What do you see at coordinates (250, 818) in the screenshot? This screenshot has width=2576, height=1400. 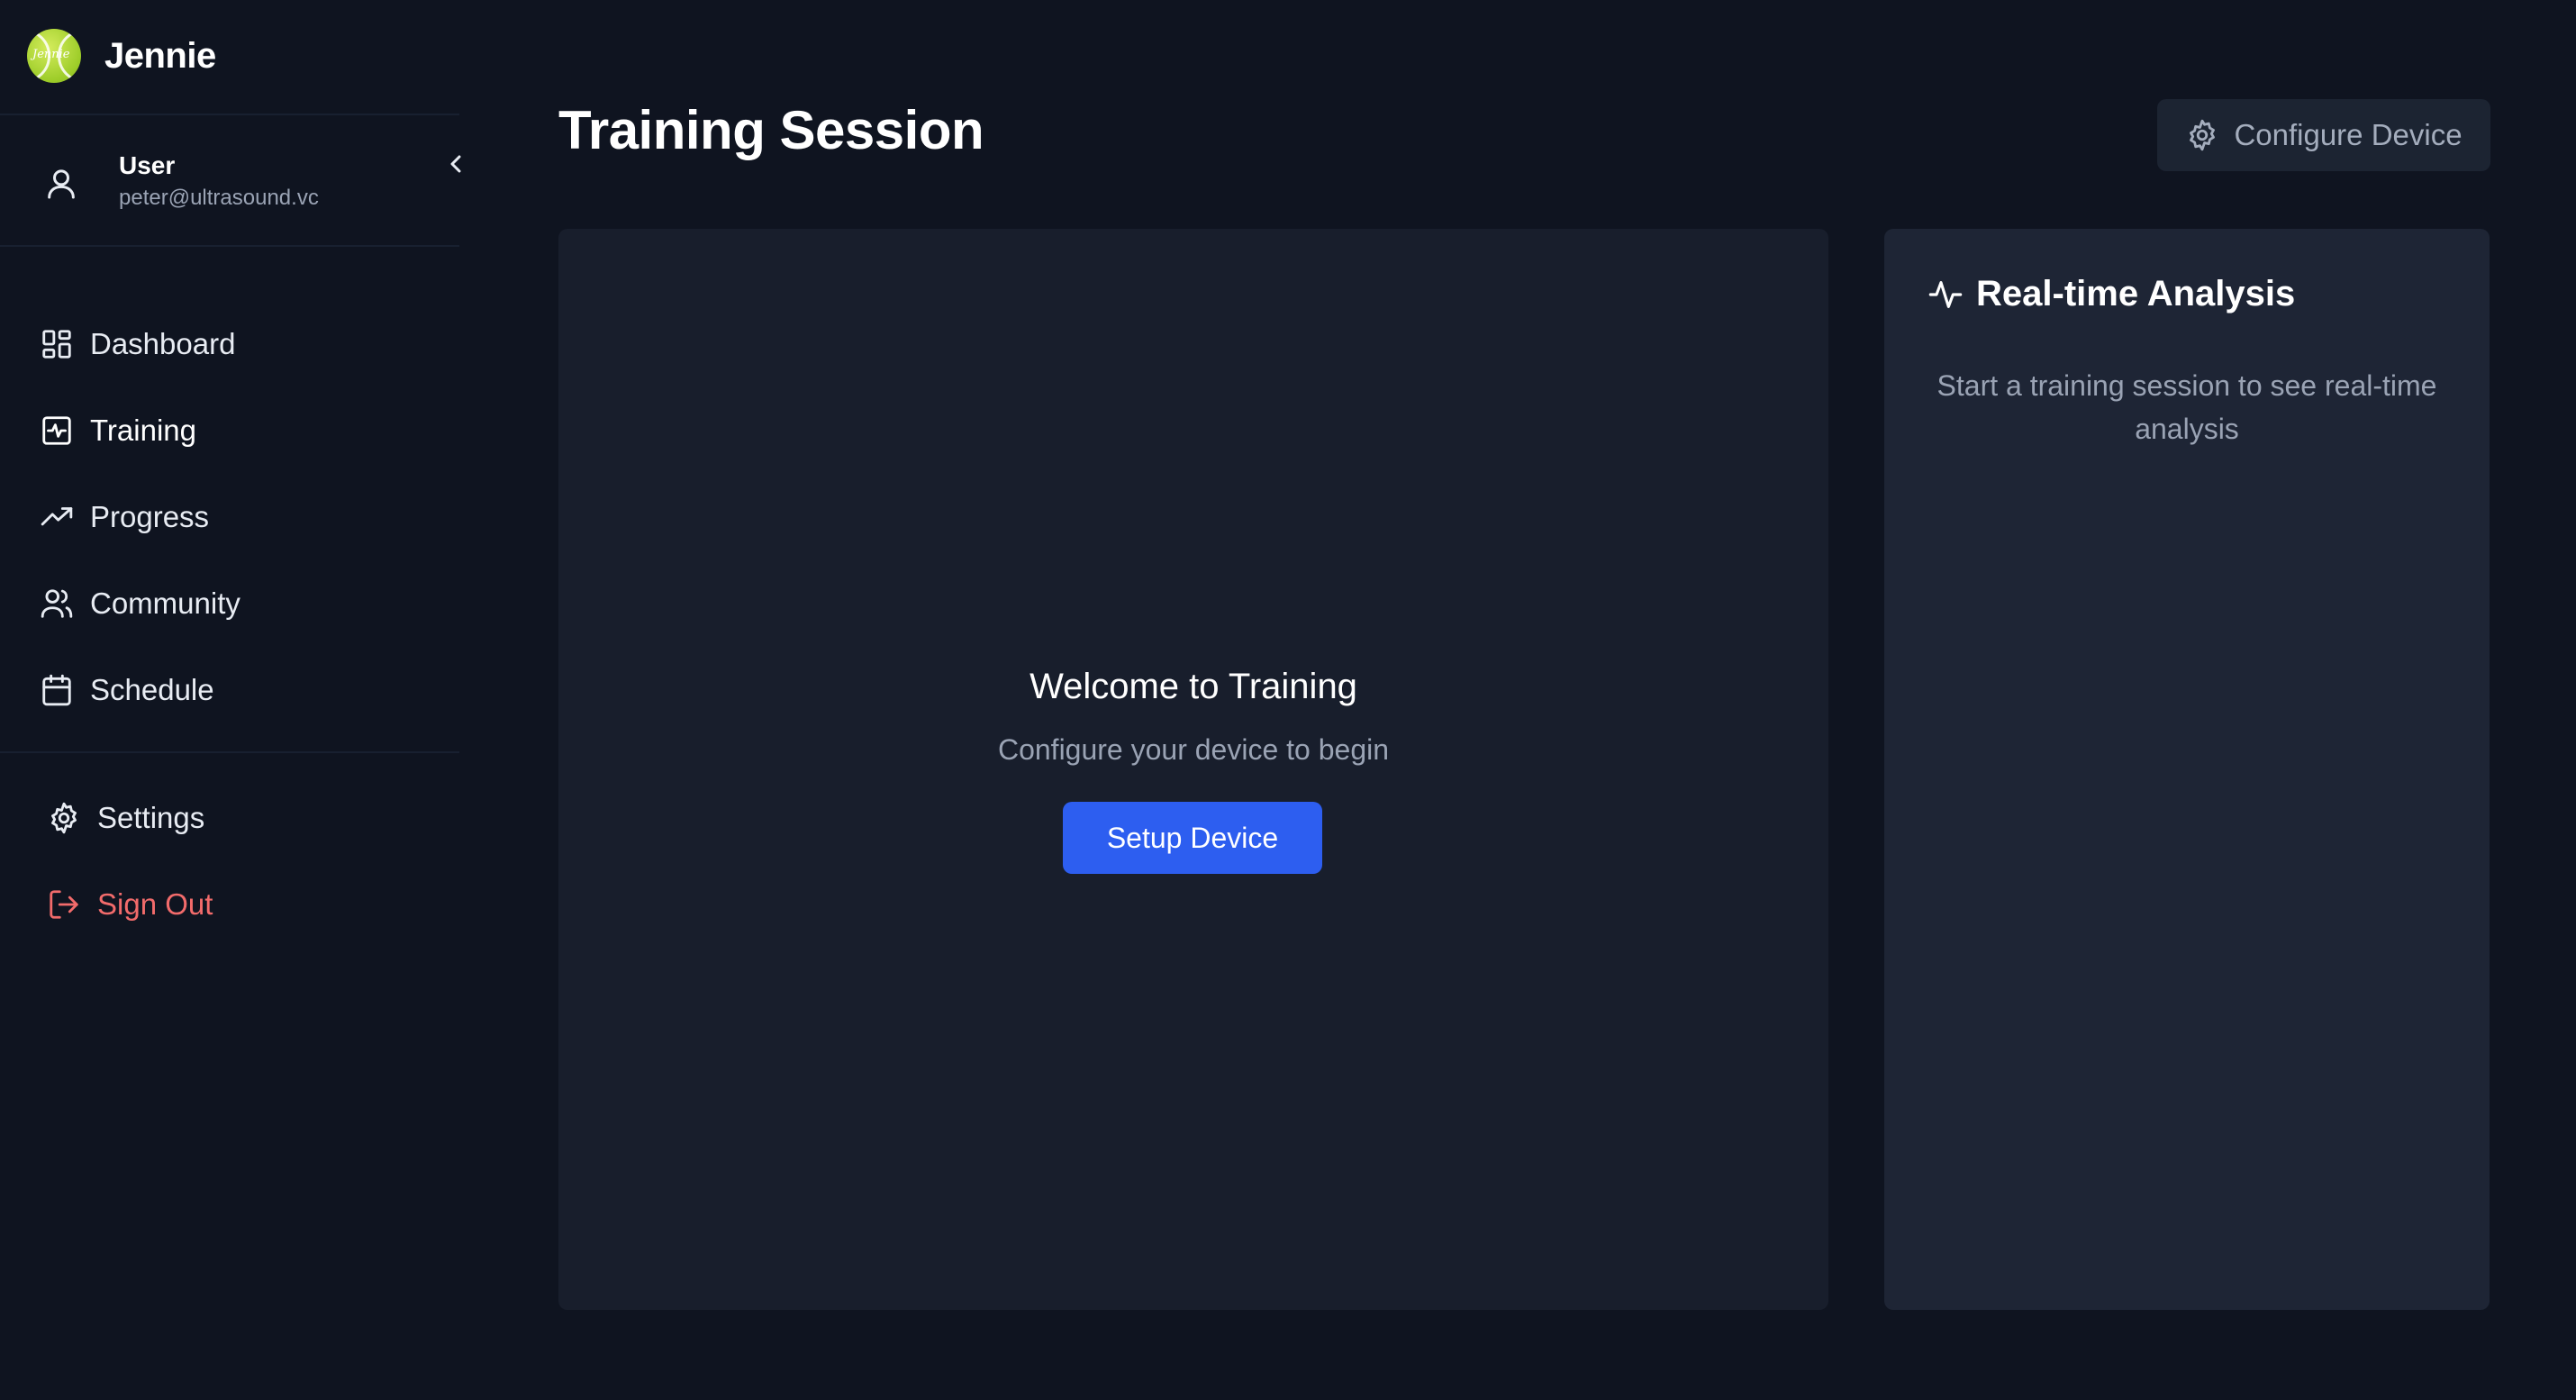 I see `nav-item-settings: Settings` at bounding box center [250, 818].